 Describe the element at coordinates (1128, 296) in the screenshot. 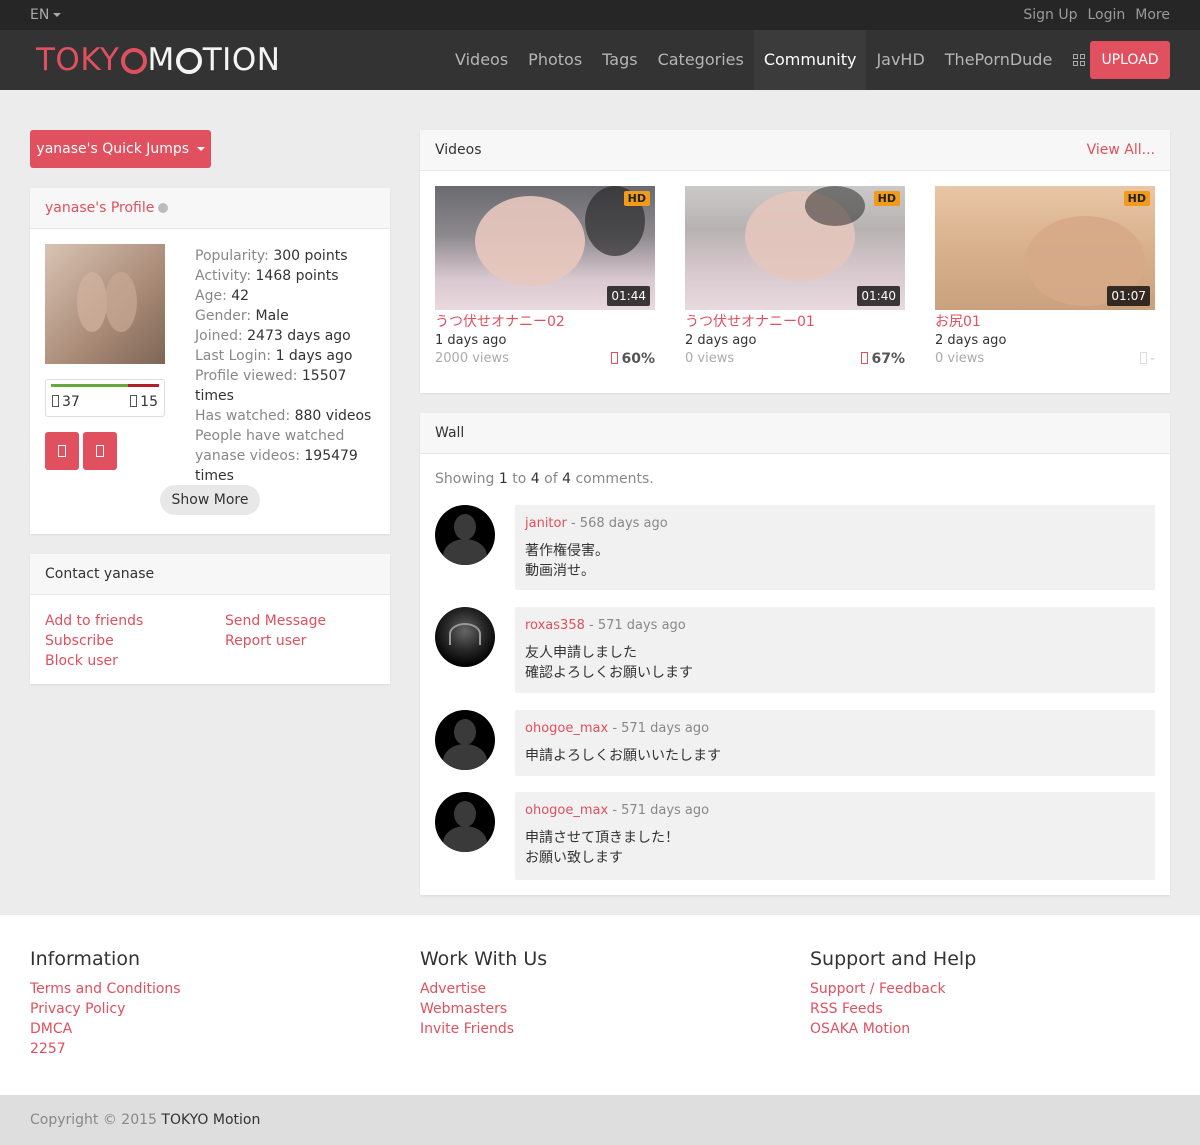

I see `video-duration: 01:07` at that location.